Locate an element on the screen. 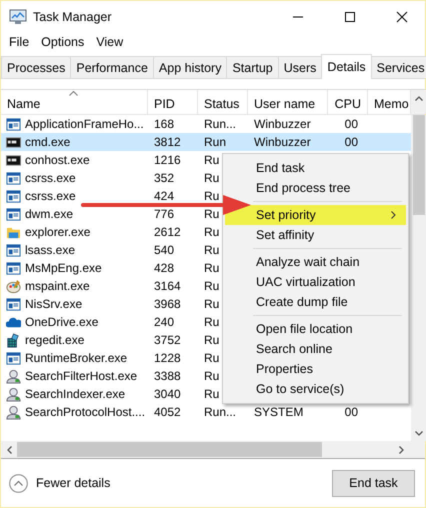 This screenshot has height=508, width=426. table-row: ApplicationFrameHo... 168 Run... Winbuzzer 00 is located at coordinates (206, 124).